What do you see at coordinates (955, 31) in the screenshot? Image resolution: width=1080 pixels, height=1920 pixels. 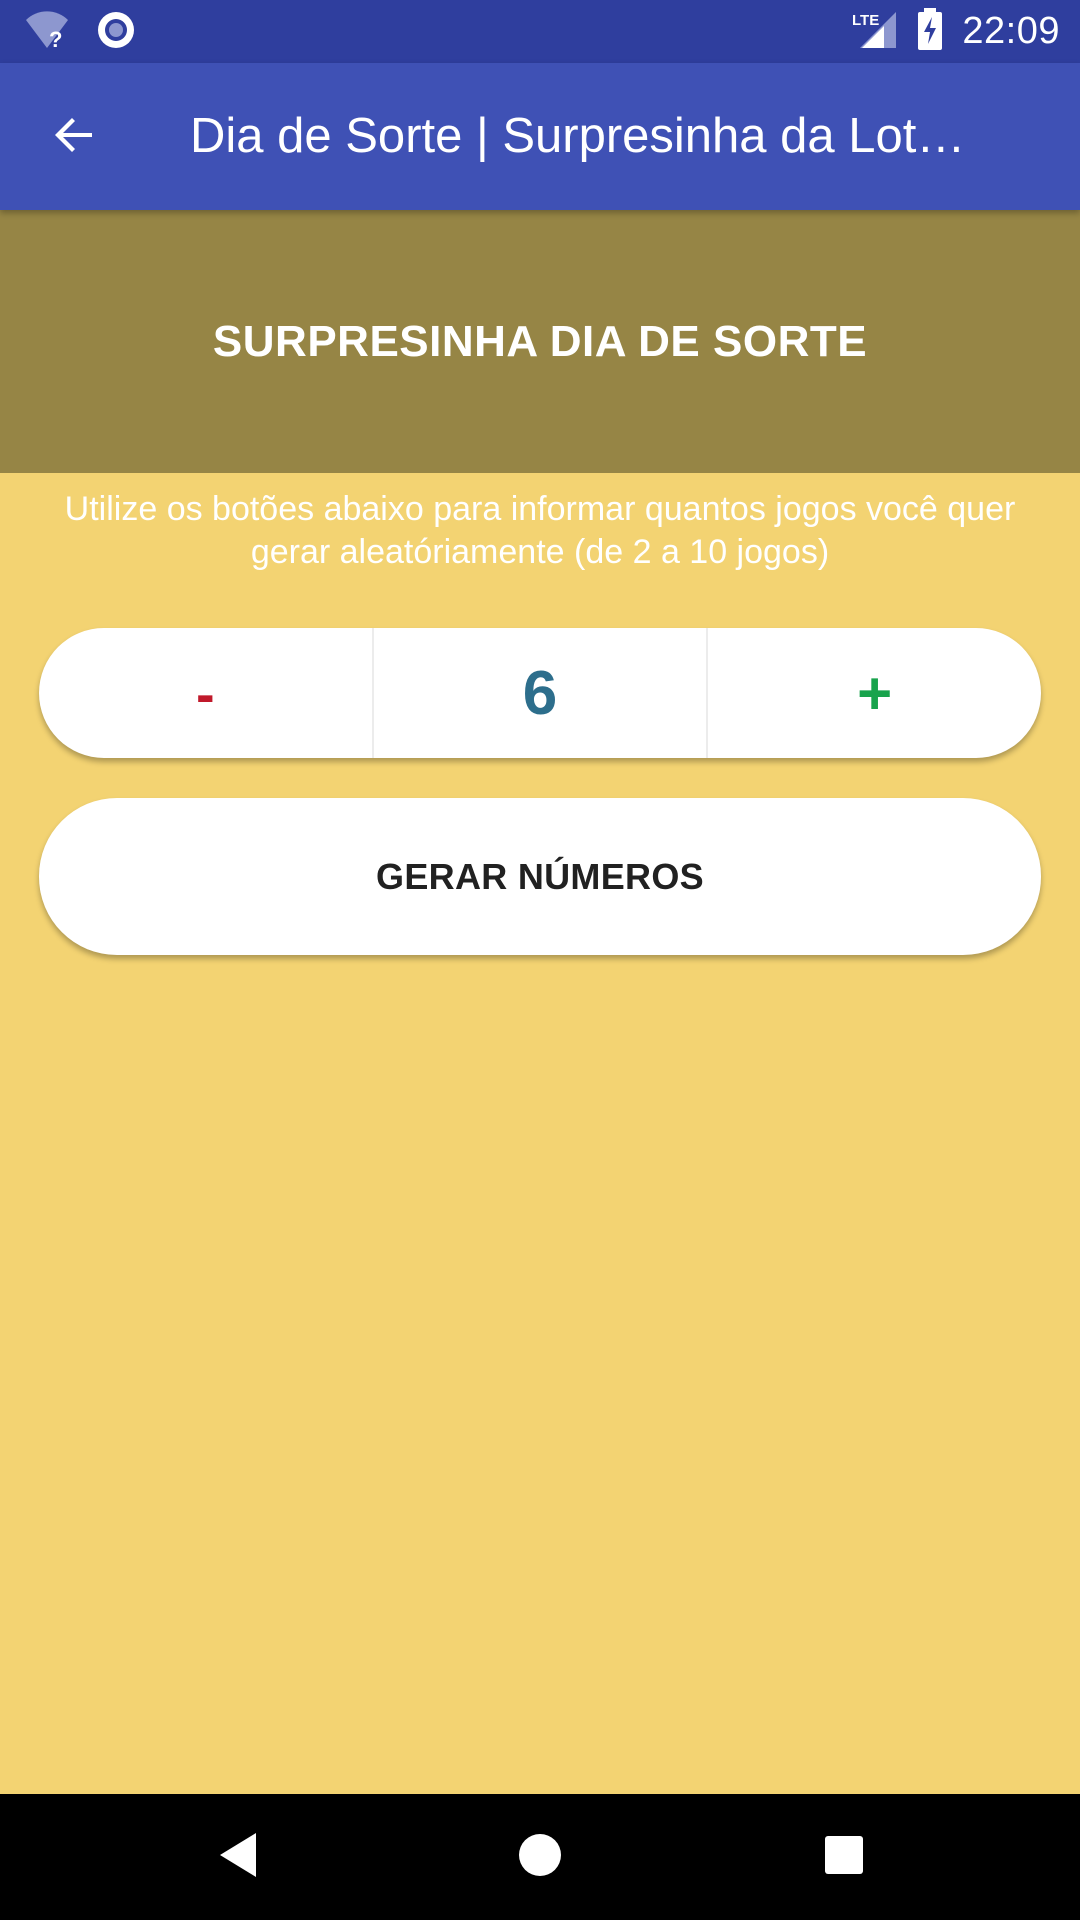 I see `status-right-icons: LTE 22:09` at bounding box center [955, 31].